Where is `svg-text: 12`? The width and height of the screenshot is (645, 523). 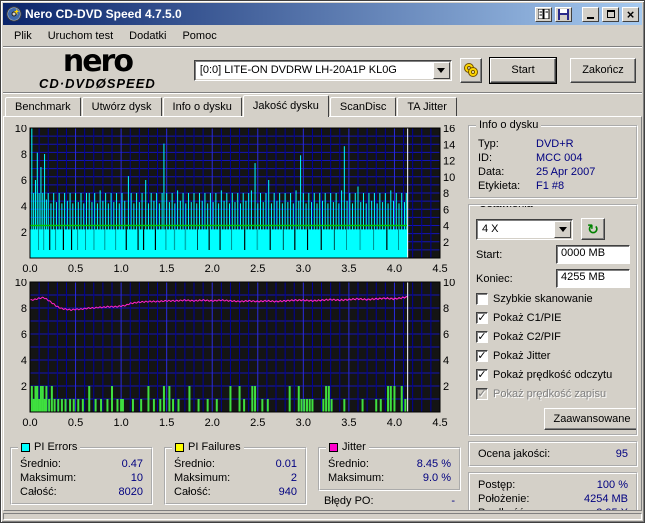 svg-text: 12 is located at coordinates (449, 162).